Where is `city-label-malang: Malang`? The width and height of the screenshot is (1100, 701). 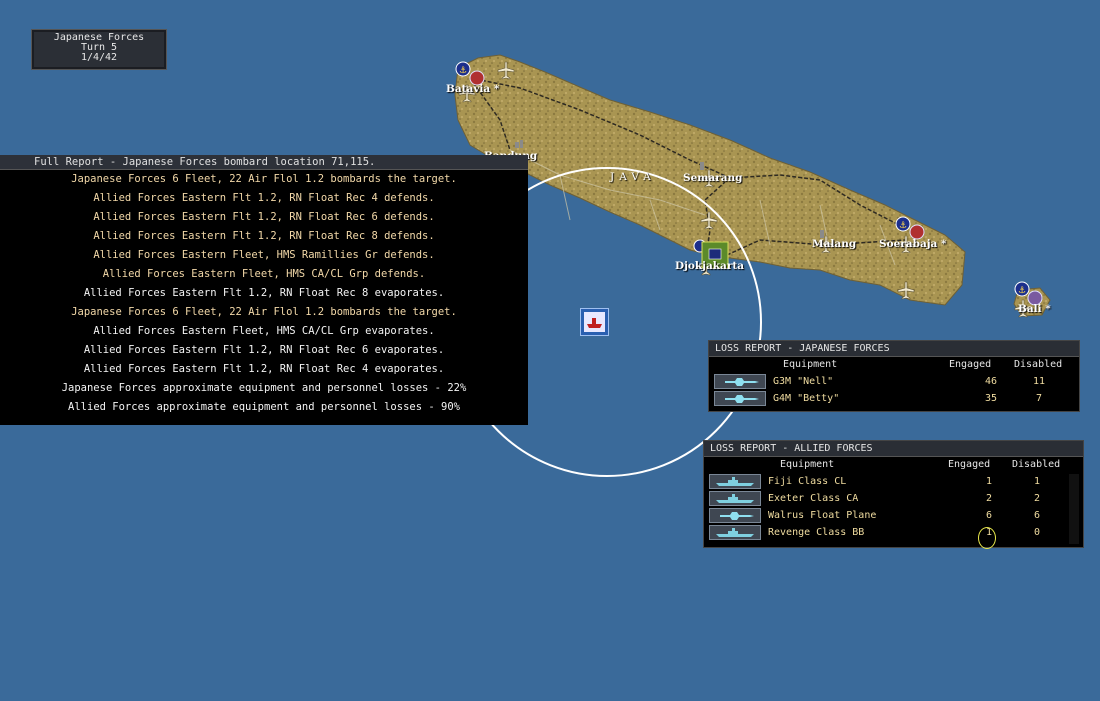
city-label-malang: Malang is located at coordinates (834, 244).